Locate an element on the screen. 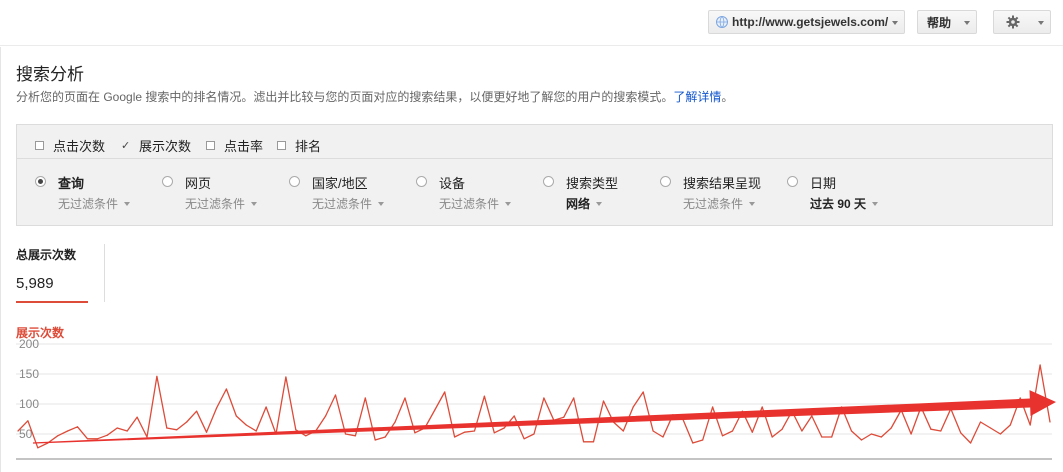  filter-dropdown: 过去 90 天 is located at coordinates (844, 203).